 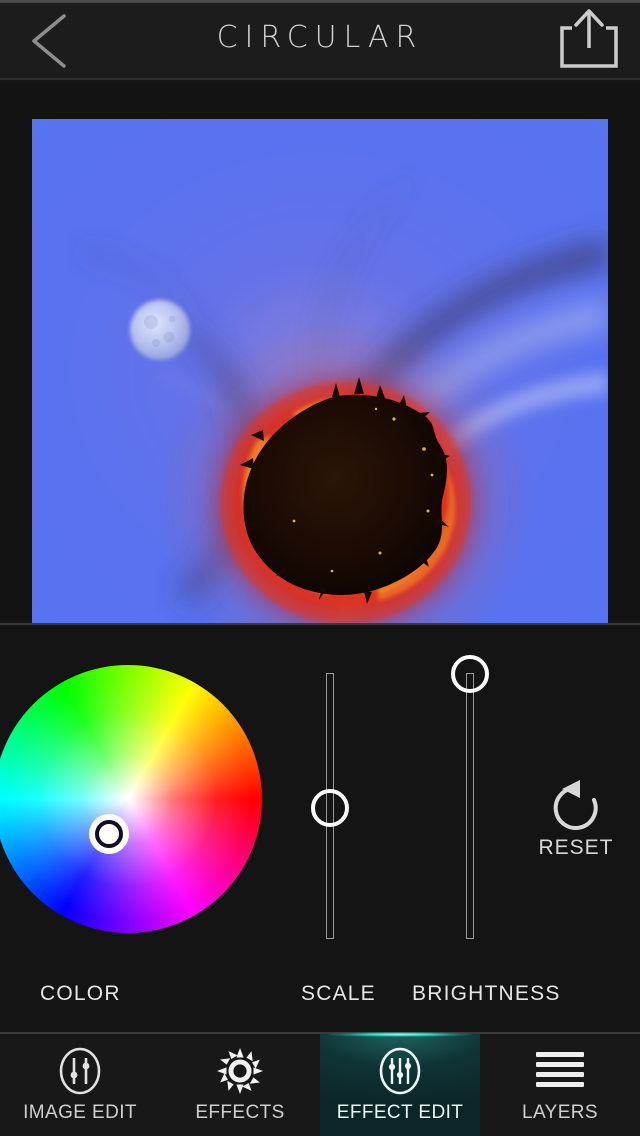 I want to click on scale-slider-knob, so click(x=330, y=808).